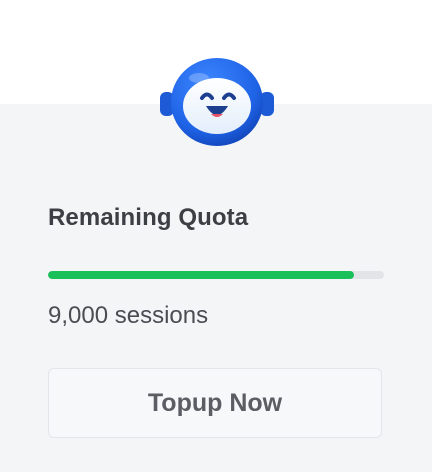 Image resolution: width=432 pixels, height=472 pixels. I want to click on remaining-sessions-text: 9,000 sessions, so click(128, 315).